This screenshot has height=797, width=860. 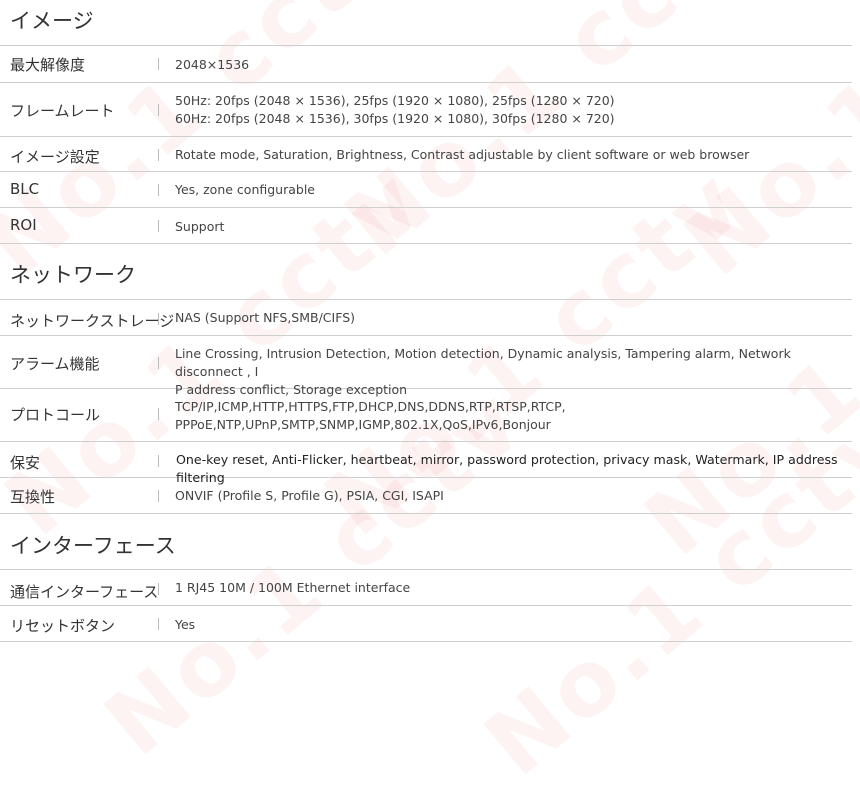 What do you see at coordinates (55, 415) in the screenshot?
I see `spec-label: プロトコール` at bounding box center [55, 415].